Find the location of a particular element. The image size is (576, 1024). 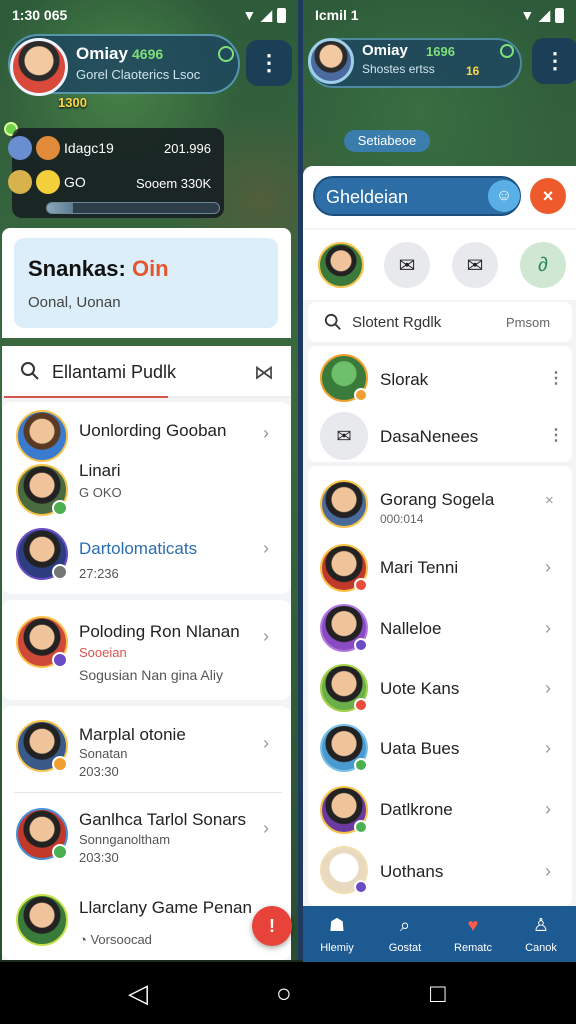

tab-profile: ♙ Canok is located at coordinates (541, 934).